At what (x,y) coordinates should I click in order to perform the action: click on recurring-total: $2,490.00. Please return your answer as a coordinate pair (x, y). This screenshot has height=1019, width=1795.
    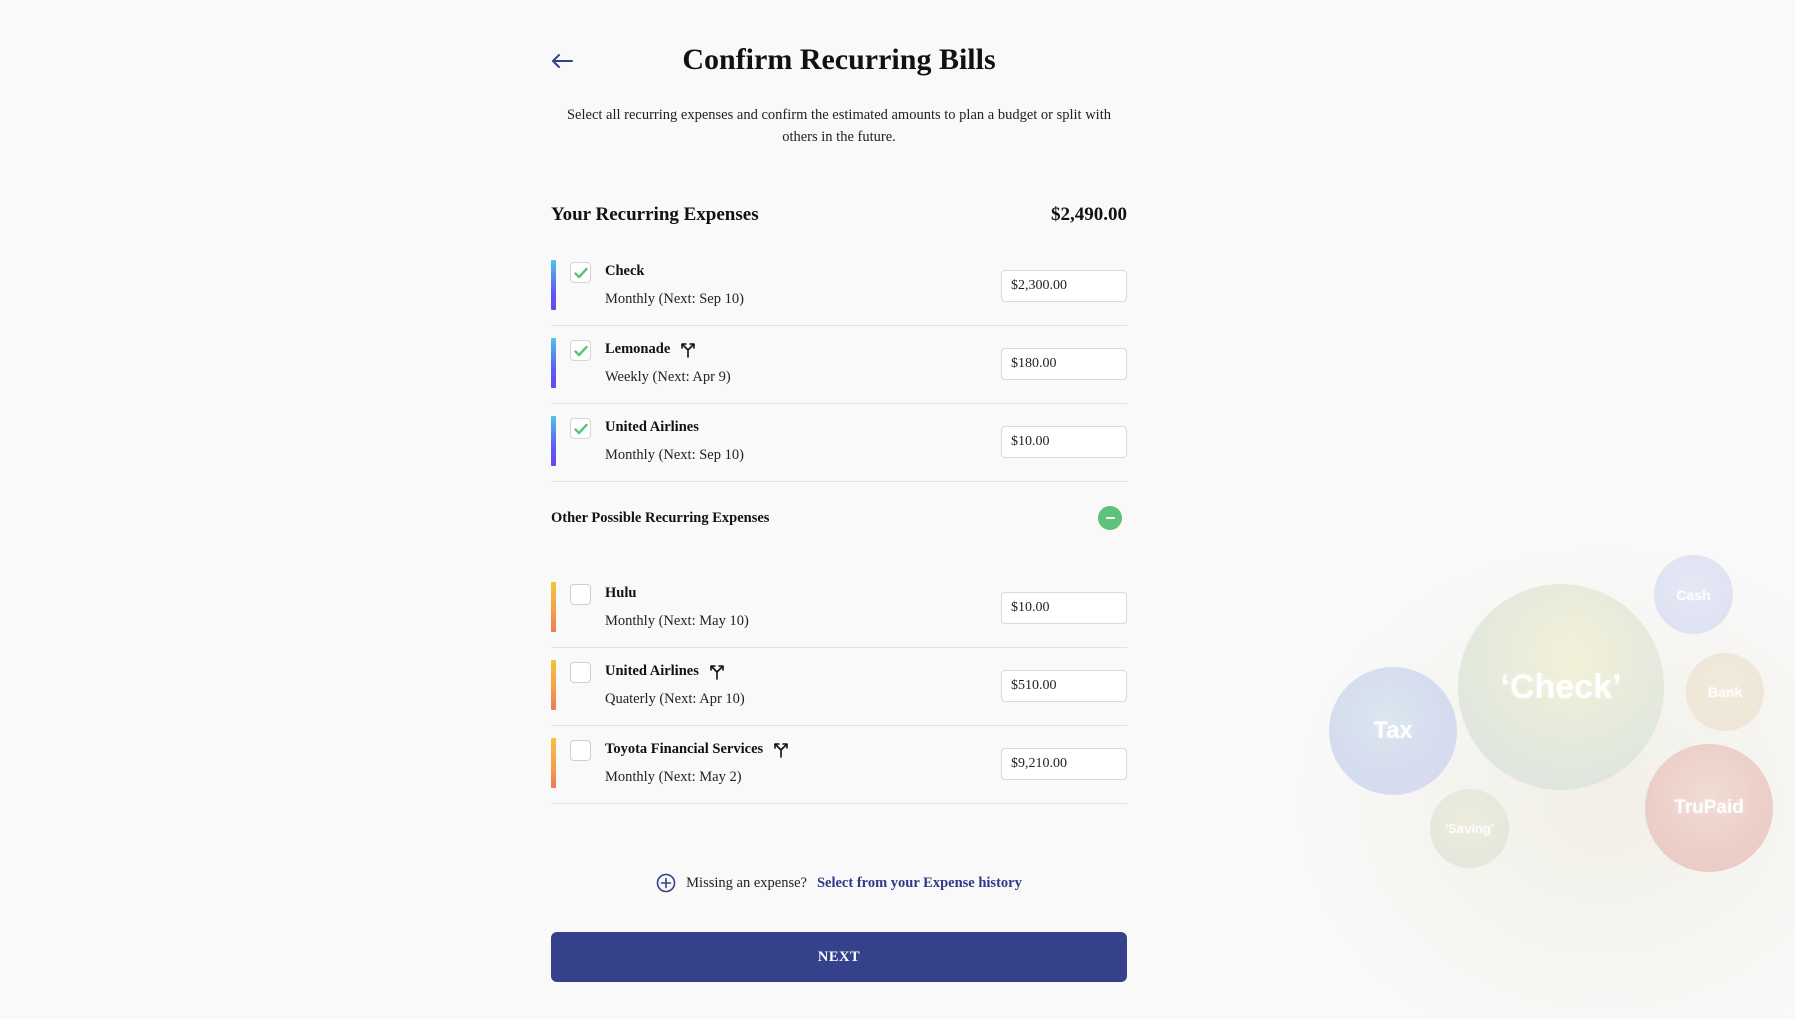
    Looking at the image, I should click on (1089, 214).